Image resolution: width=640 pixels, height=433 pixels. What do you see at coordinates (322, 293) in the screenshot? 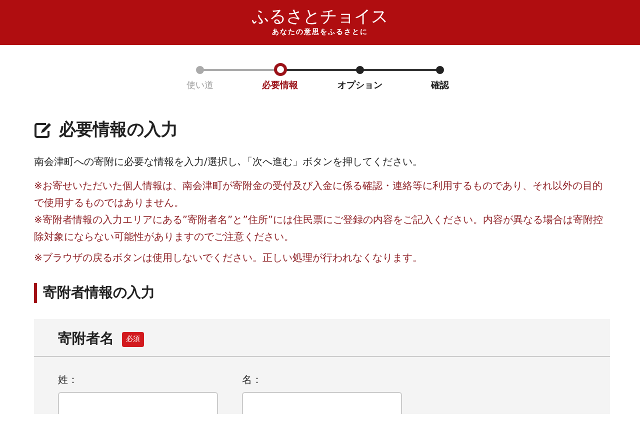
I see `section-title: 寄附者情報の入力` at bounding box center [322, 293].